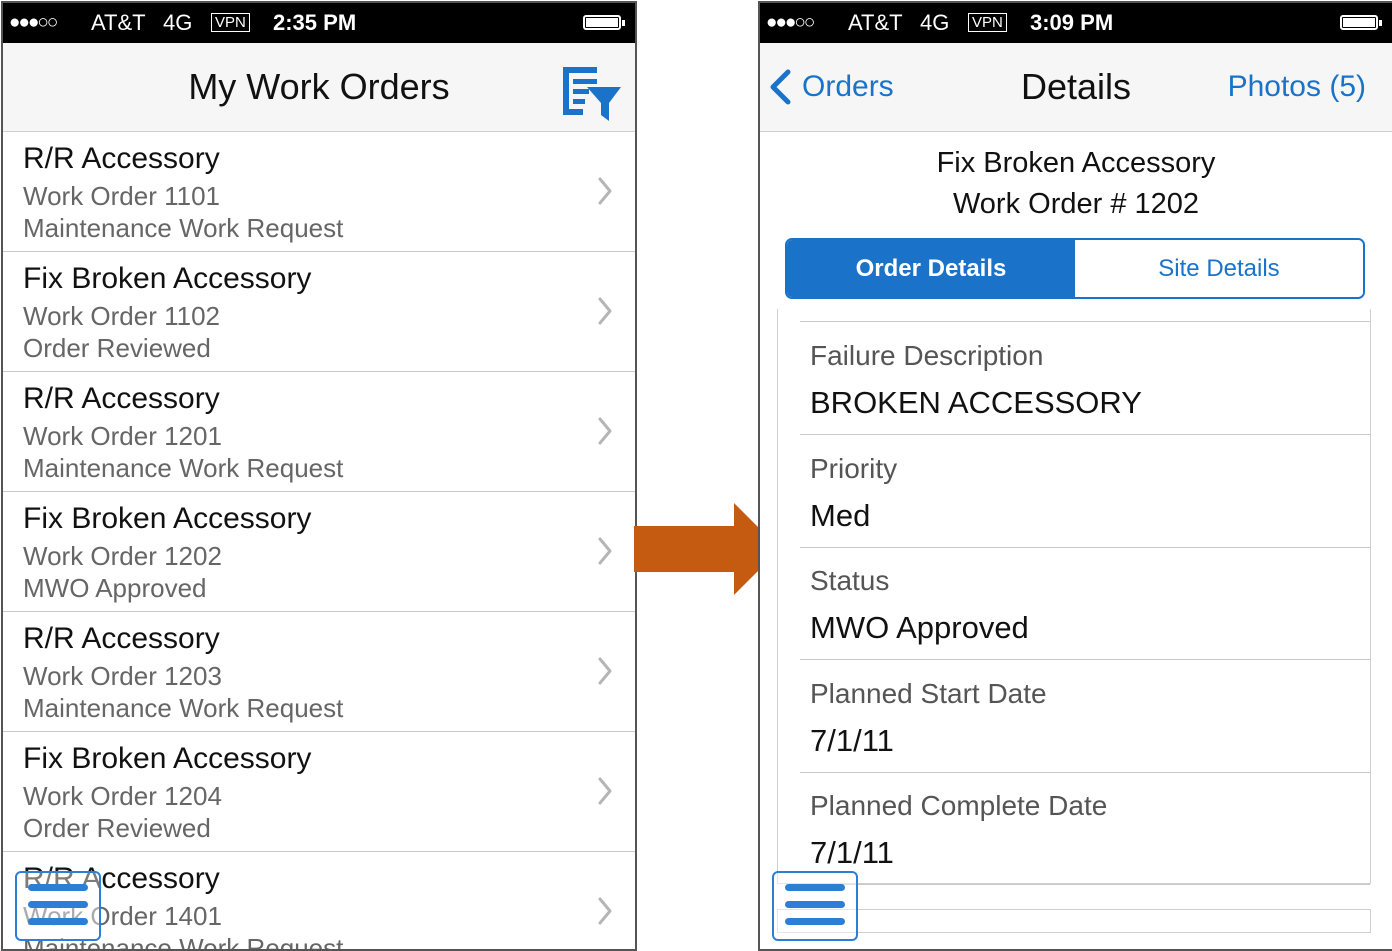 The height and width of the screenshot is (951, 1392). What do you see at coordinates (1085, 603) in the screenshot?
I see `detail-field: Status MWO Approved` at bounding box center [1085, 603].